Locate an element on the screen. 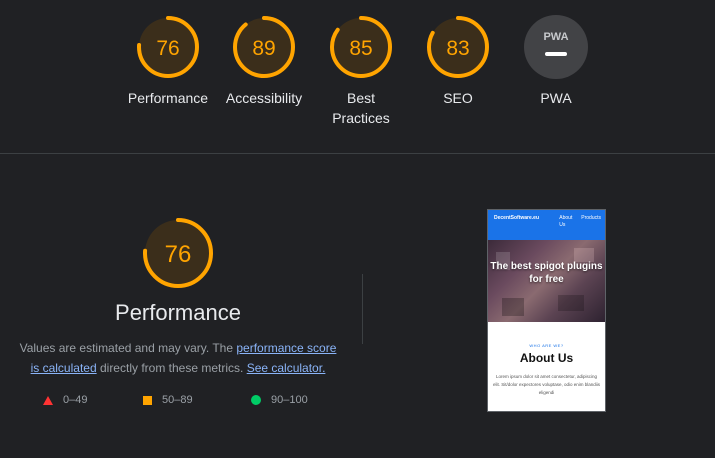 This screenshot has height=458, width=715. legend-pass: 90–100 is located at coordinates (279, 400).